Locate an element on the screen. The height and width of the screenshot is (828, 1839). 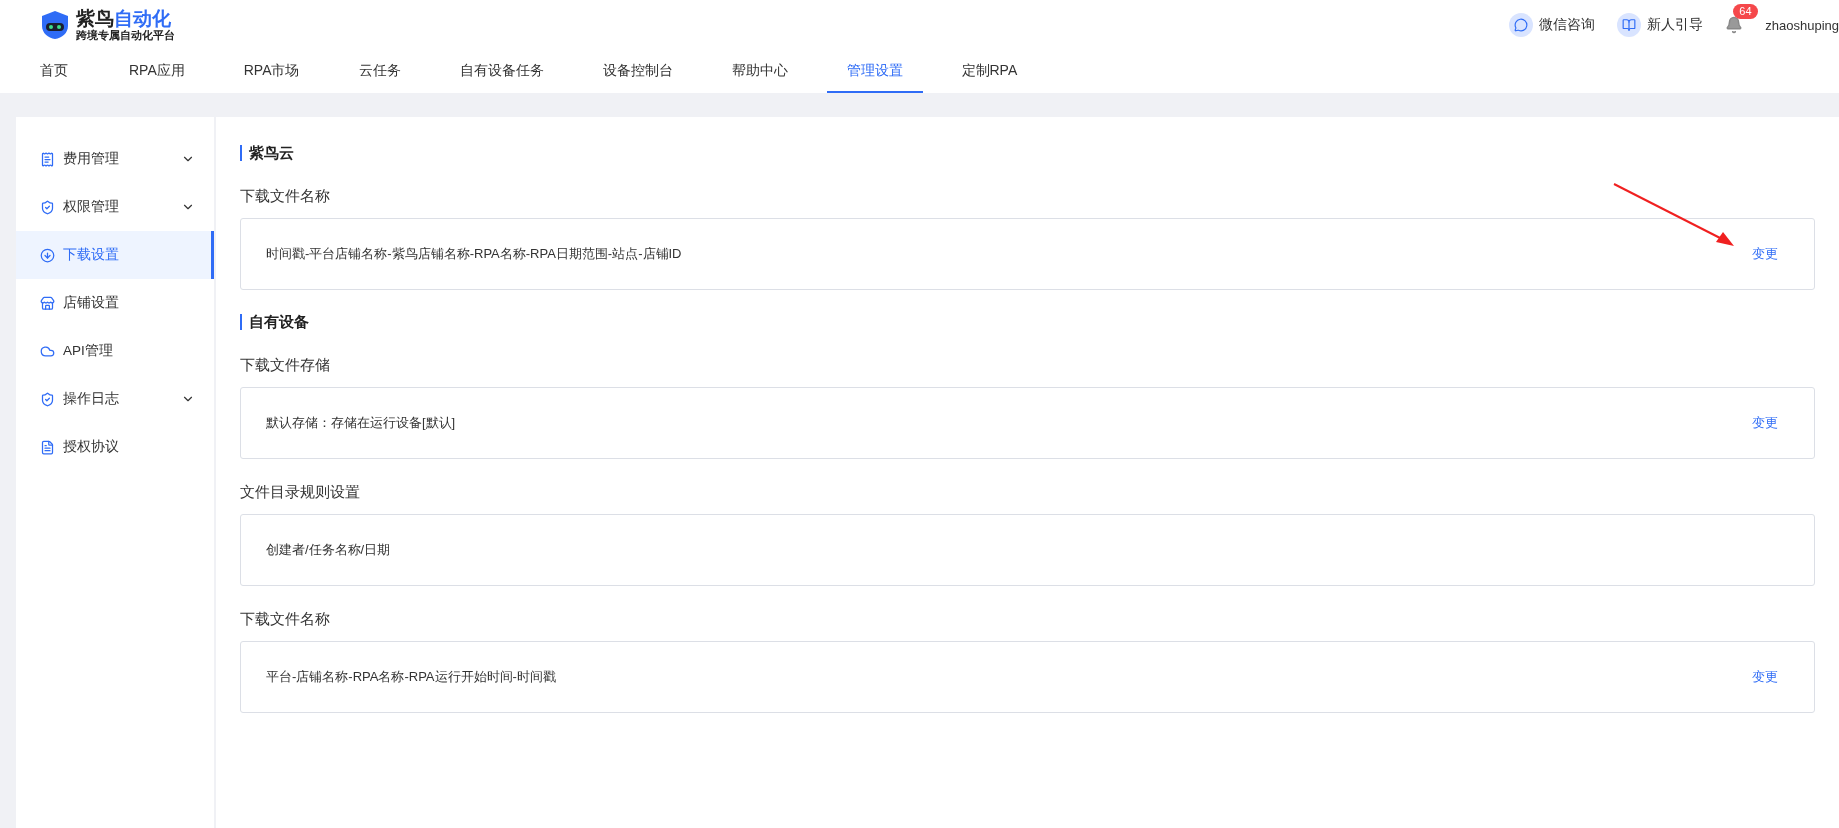
setting-value: 创建者/任务名称/日期 is located at coordinates (328, 550).